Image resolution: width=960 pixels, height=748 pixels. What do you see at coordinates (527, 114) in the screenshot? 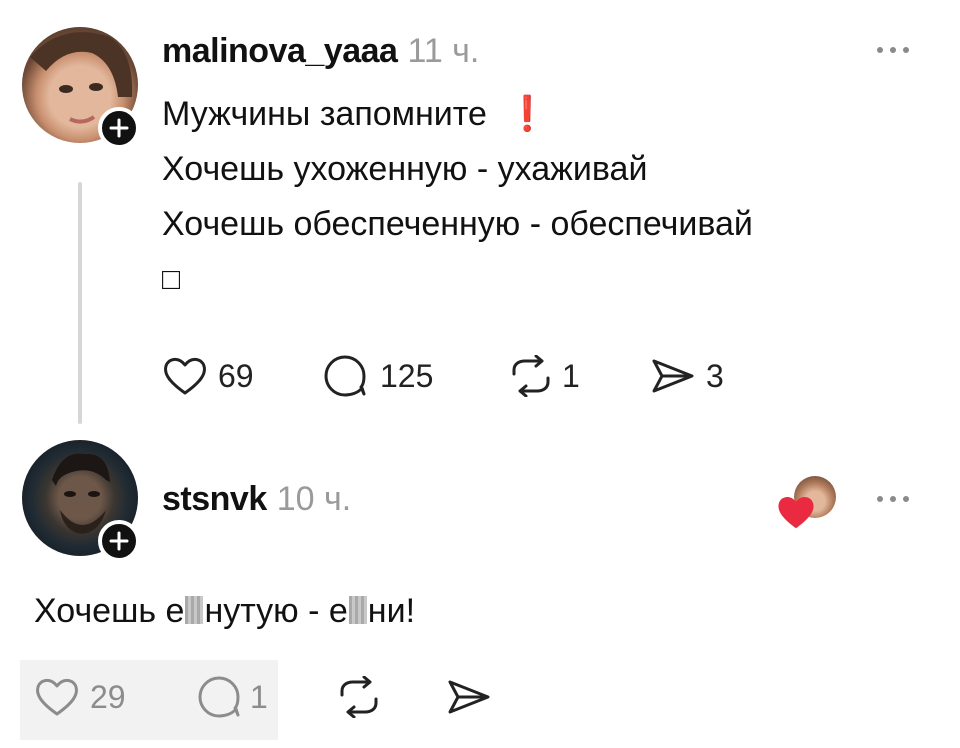
I see `exclamation-emoji: ❗` at bounding box center [527, 114].